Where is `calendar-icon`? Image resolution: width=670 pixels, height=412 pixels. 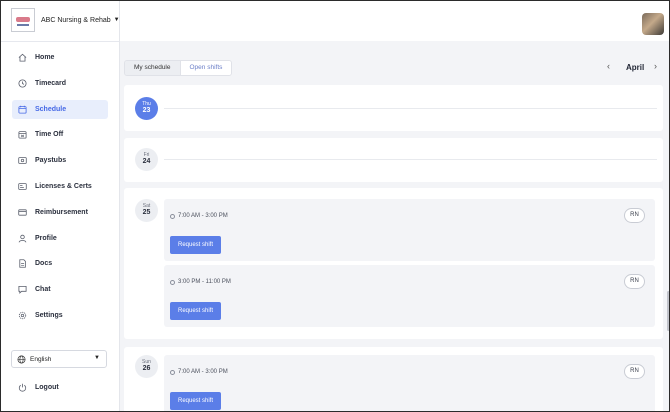 calendar-icon is located at coordinates (22, 109).